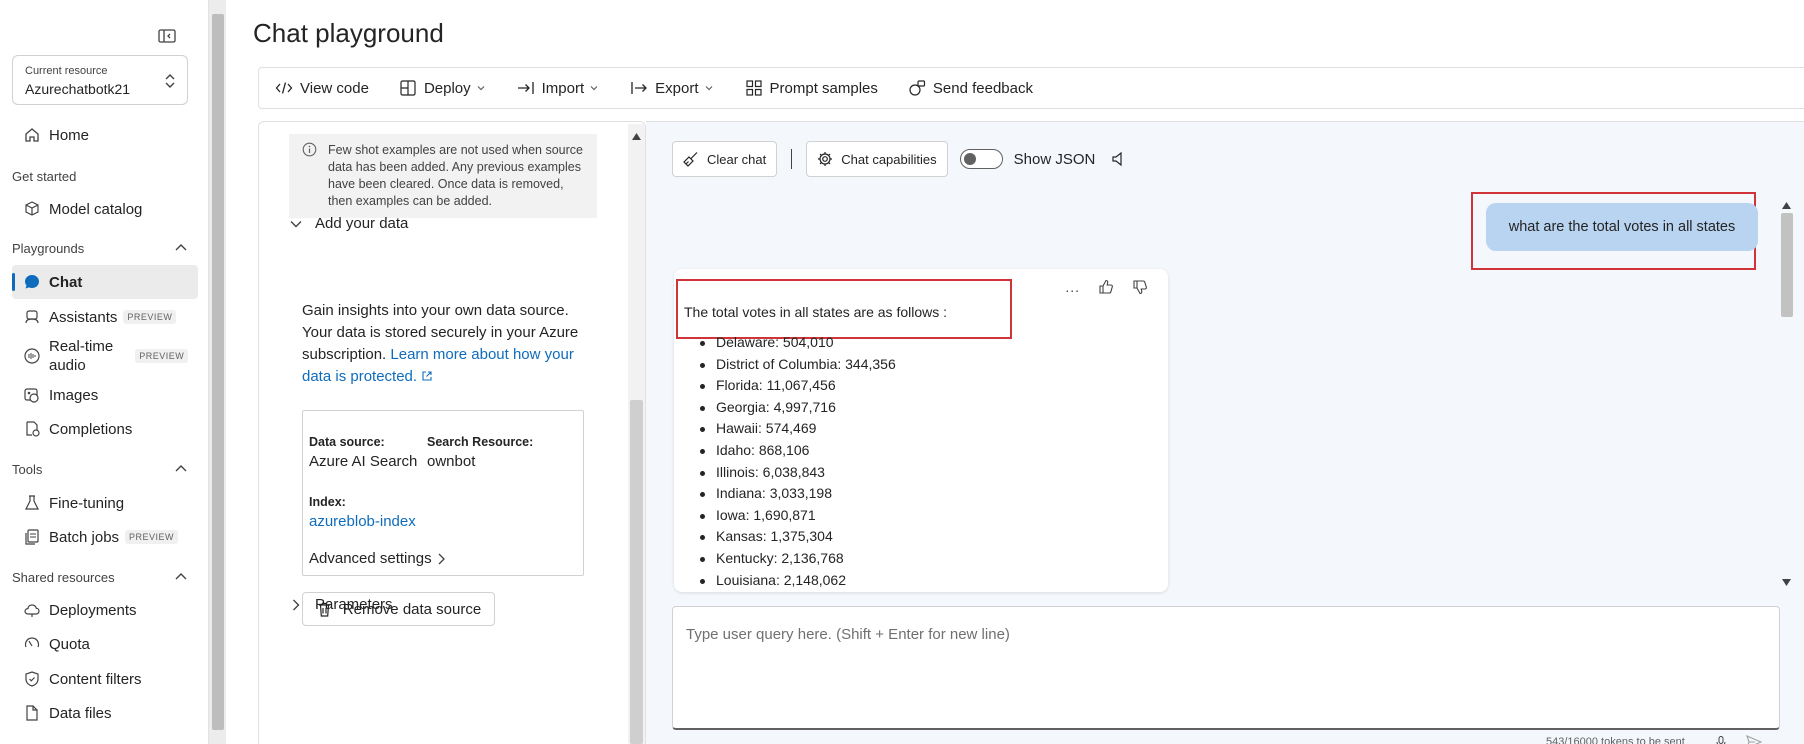  What do you see at coordinates (48, 248) in the screenshot?
I see `section-label: Playgrounds` at bounding box center [48, 248].